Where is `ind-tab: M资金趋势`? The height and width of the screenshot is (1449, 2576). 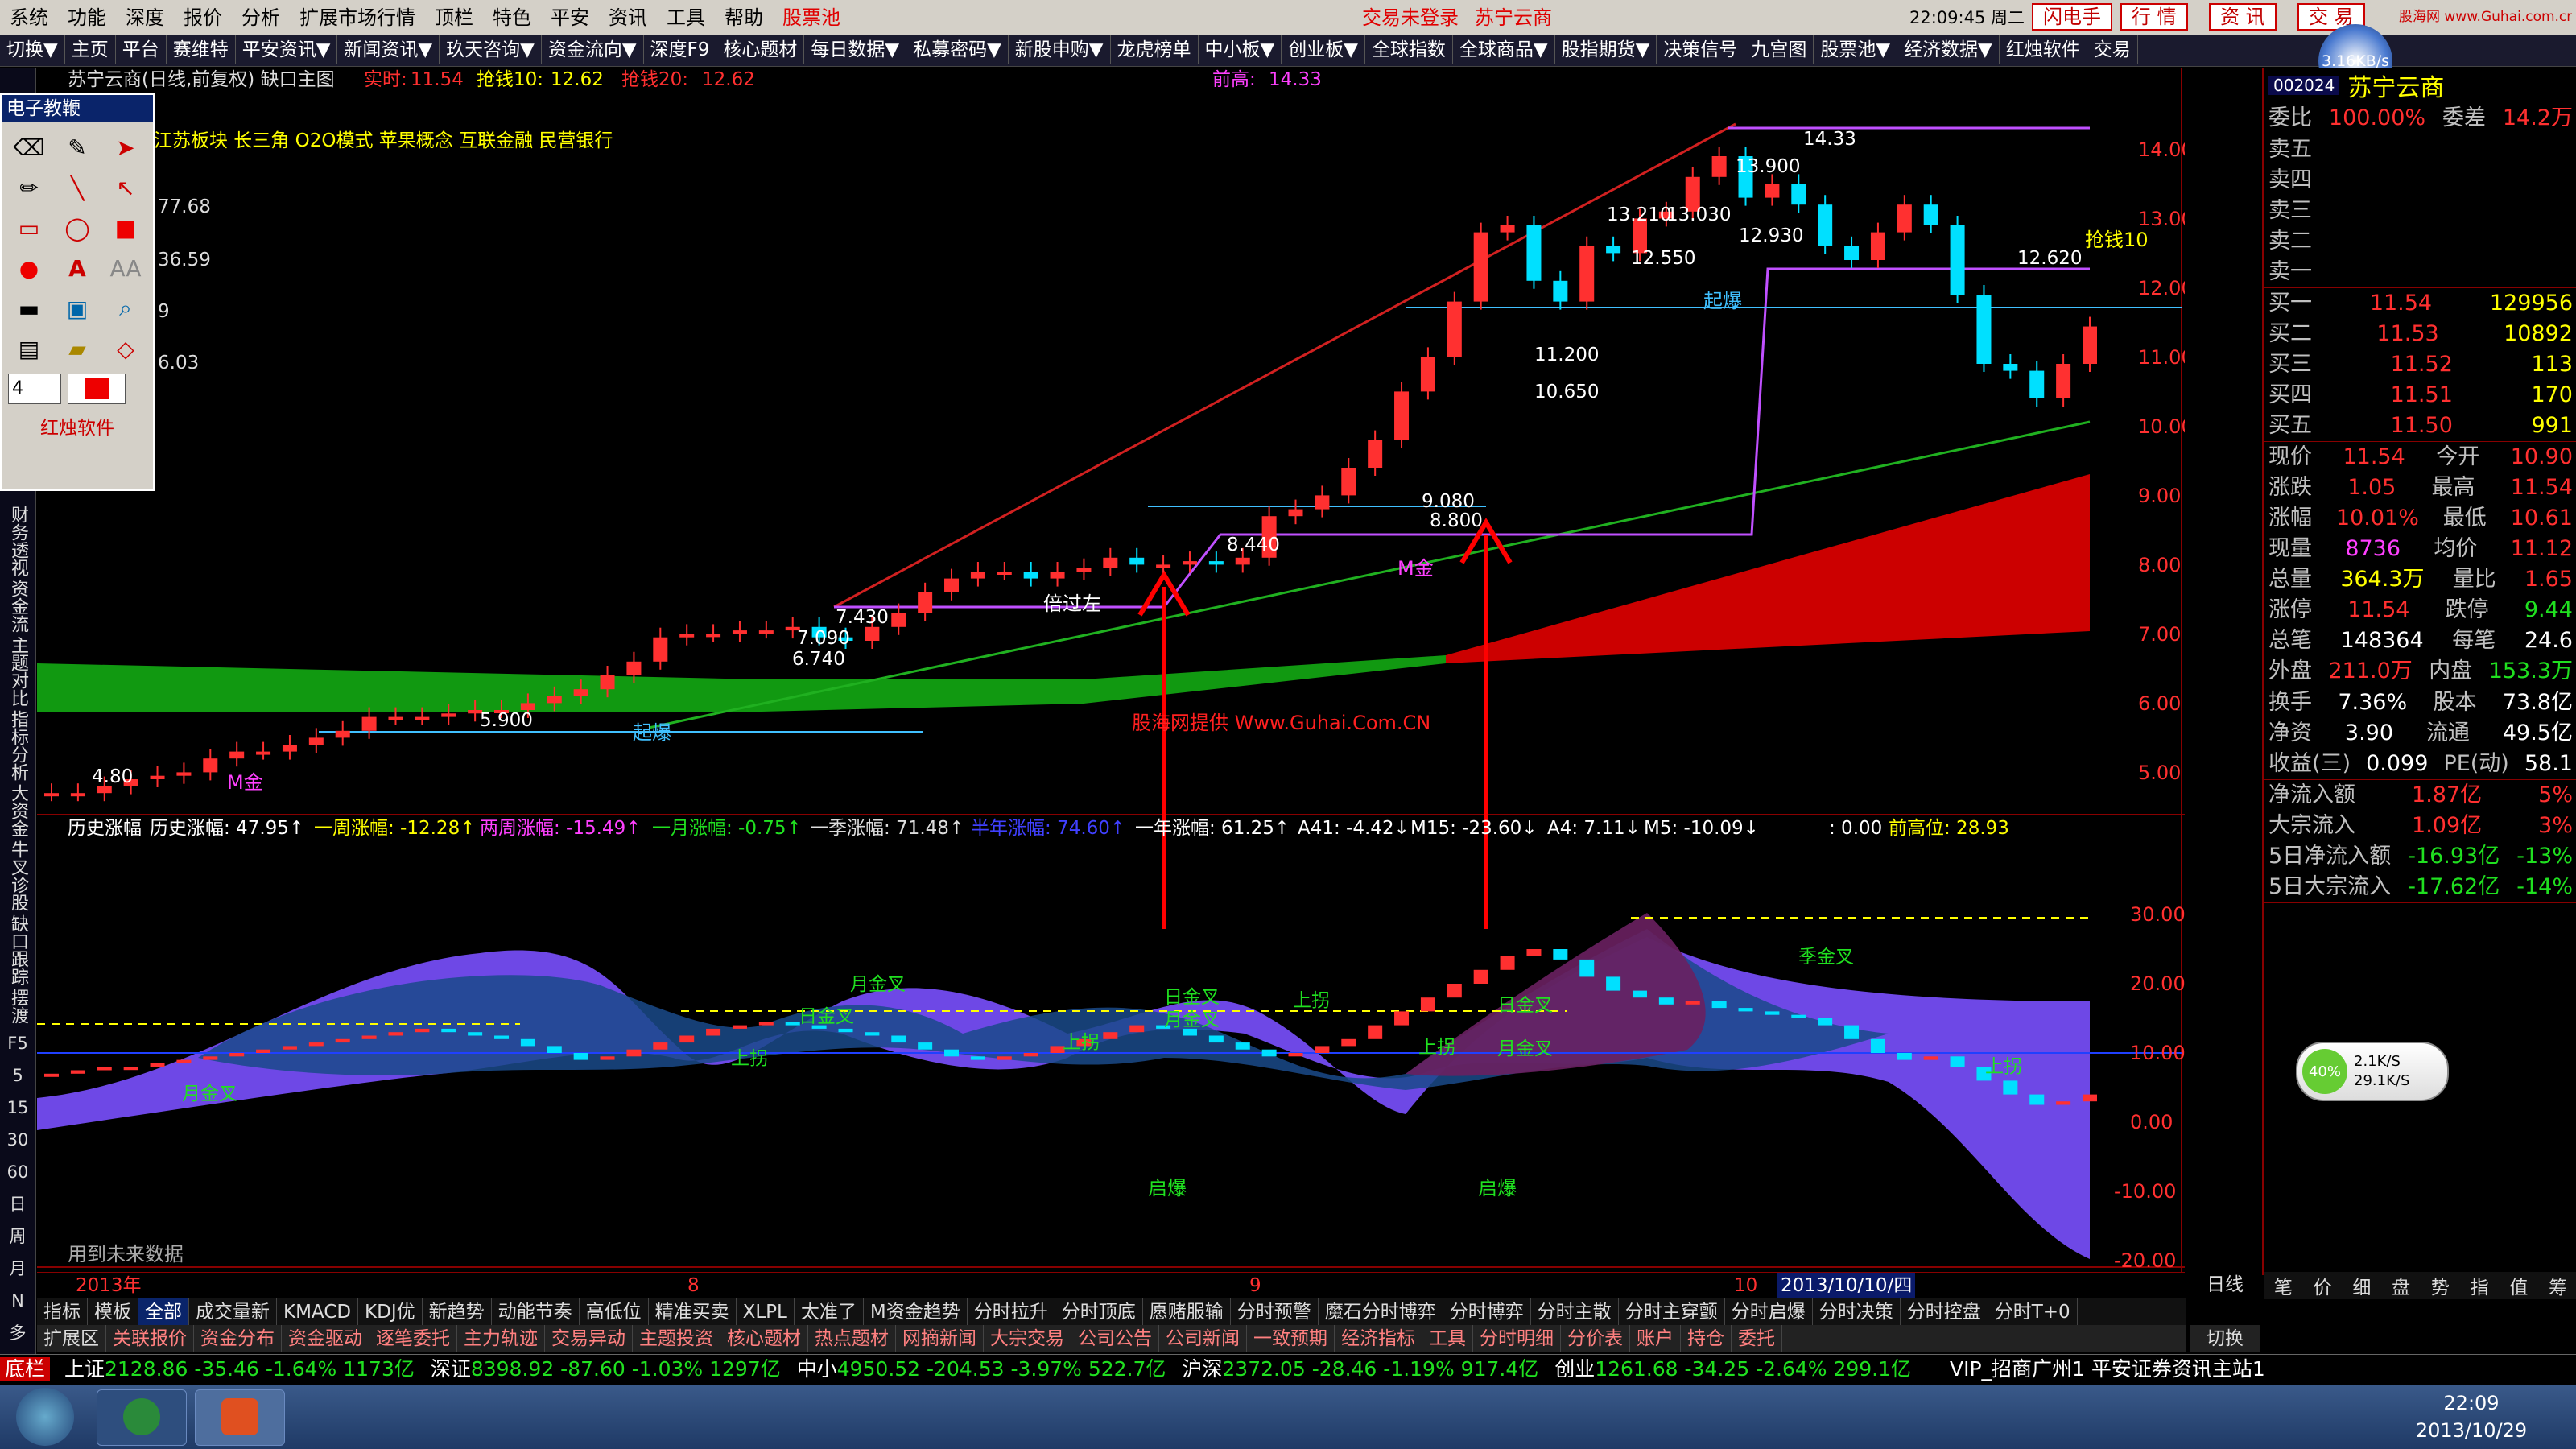
ind-tab: M资金趋势 is located at coordinates (916, 1312).